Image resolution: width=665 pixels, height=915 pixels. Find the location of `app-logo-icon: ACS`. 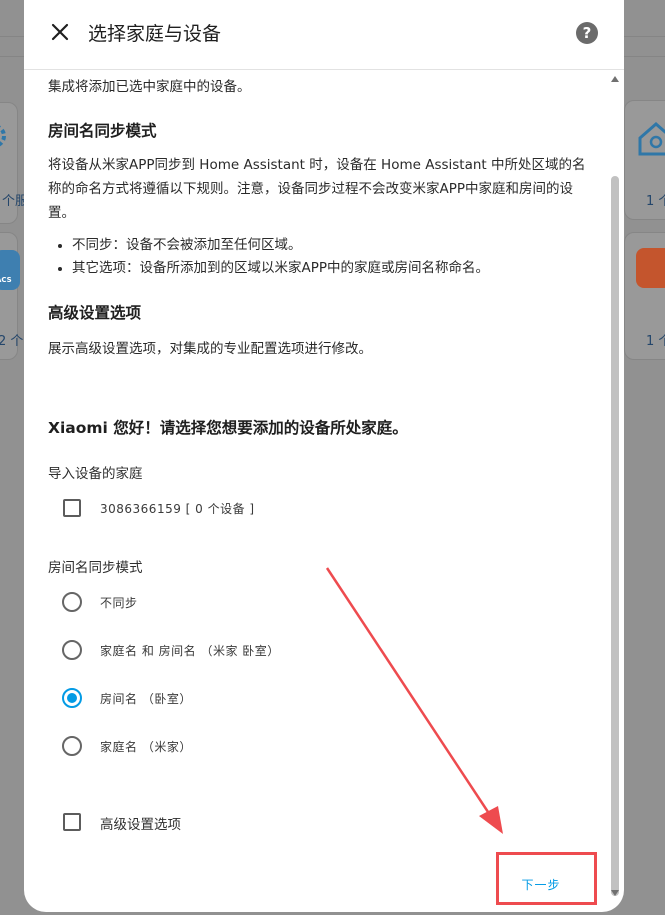

app-logo-icon: ACS is located at coordinates (10, 270).